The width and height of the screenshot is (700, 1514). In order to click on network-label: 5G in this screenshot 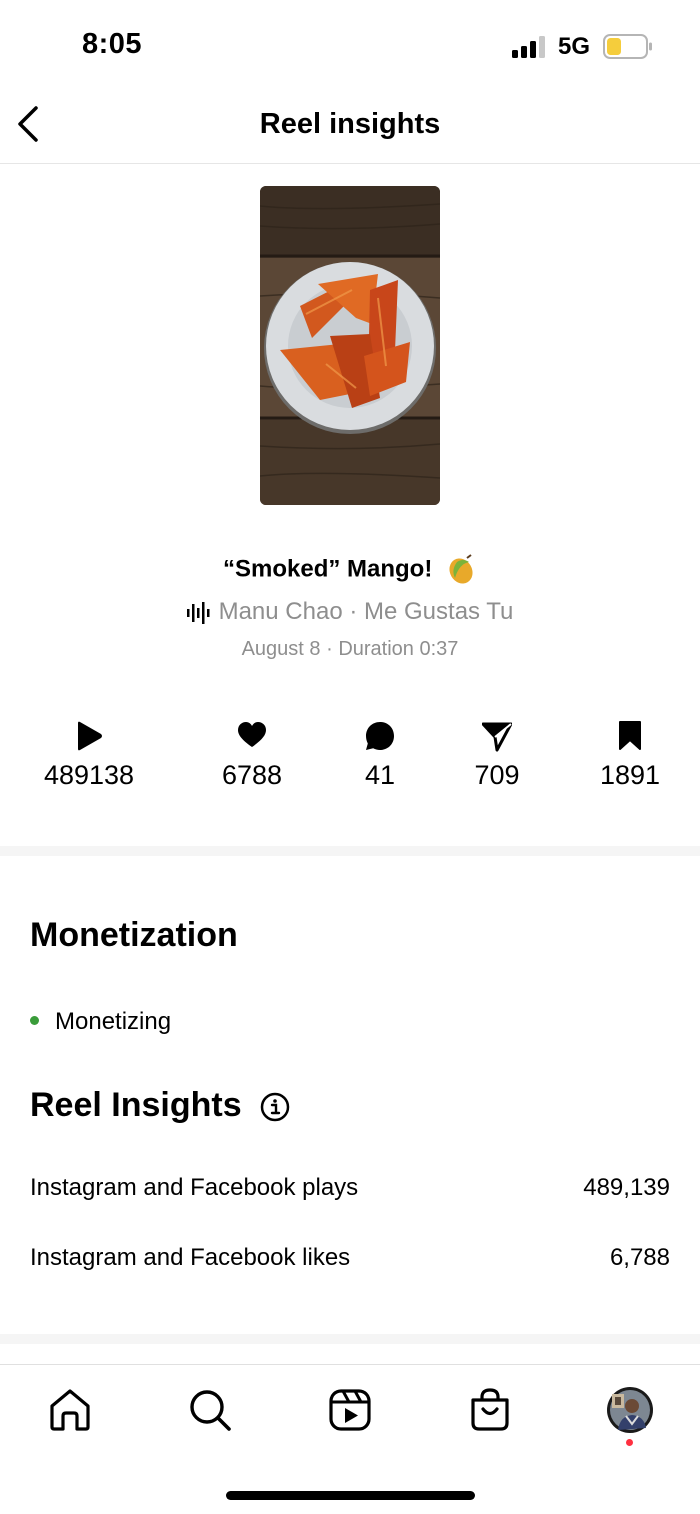, I will do `click(574, 46)`.